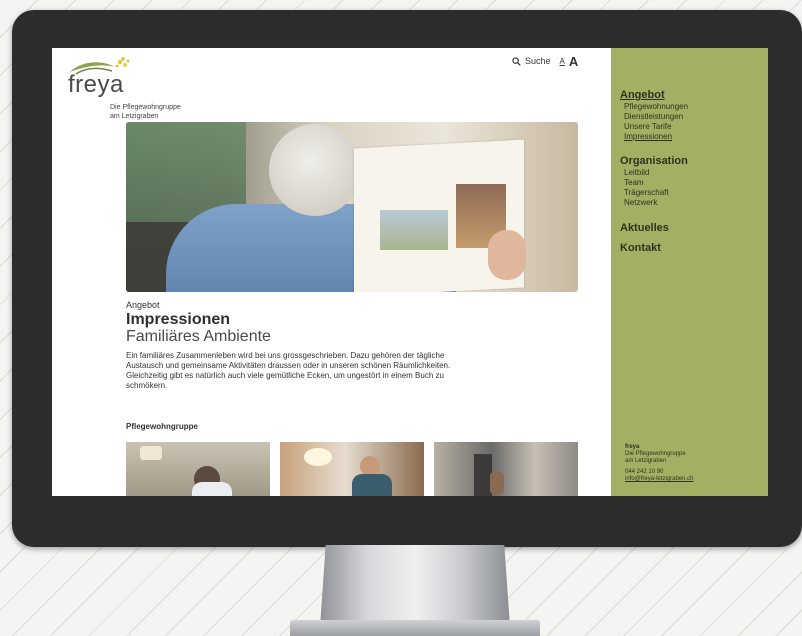 The height and width of the screenshot is (636, 802). Describe the element at coordinates (198, 336) in the screenshot. I see `page-subtitle: Familiäres Ambiente` at that location.